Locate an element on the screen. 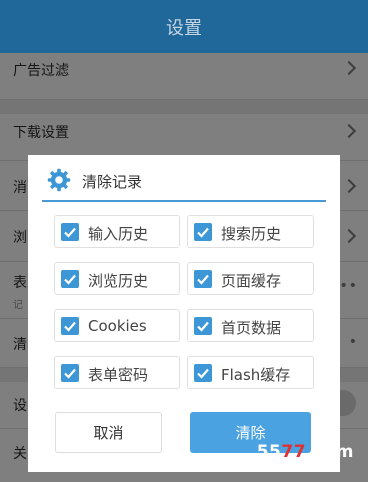  app-header: 设置 is located at coordinates (184, 26).